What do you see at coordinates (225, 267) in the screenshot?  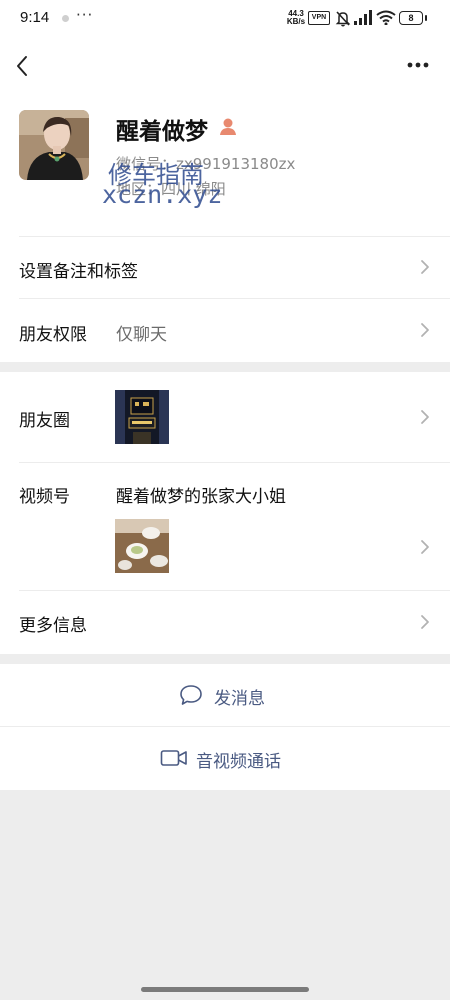 I see `remarks-tags-row: 设置备注和标签` at bounding box center [225, 267].